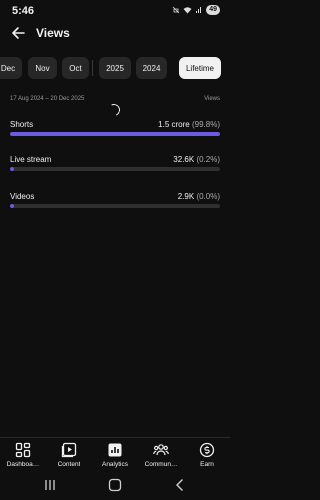  I want to click on status-time: 5:46, so click(23, 11).